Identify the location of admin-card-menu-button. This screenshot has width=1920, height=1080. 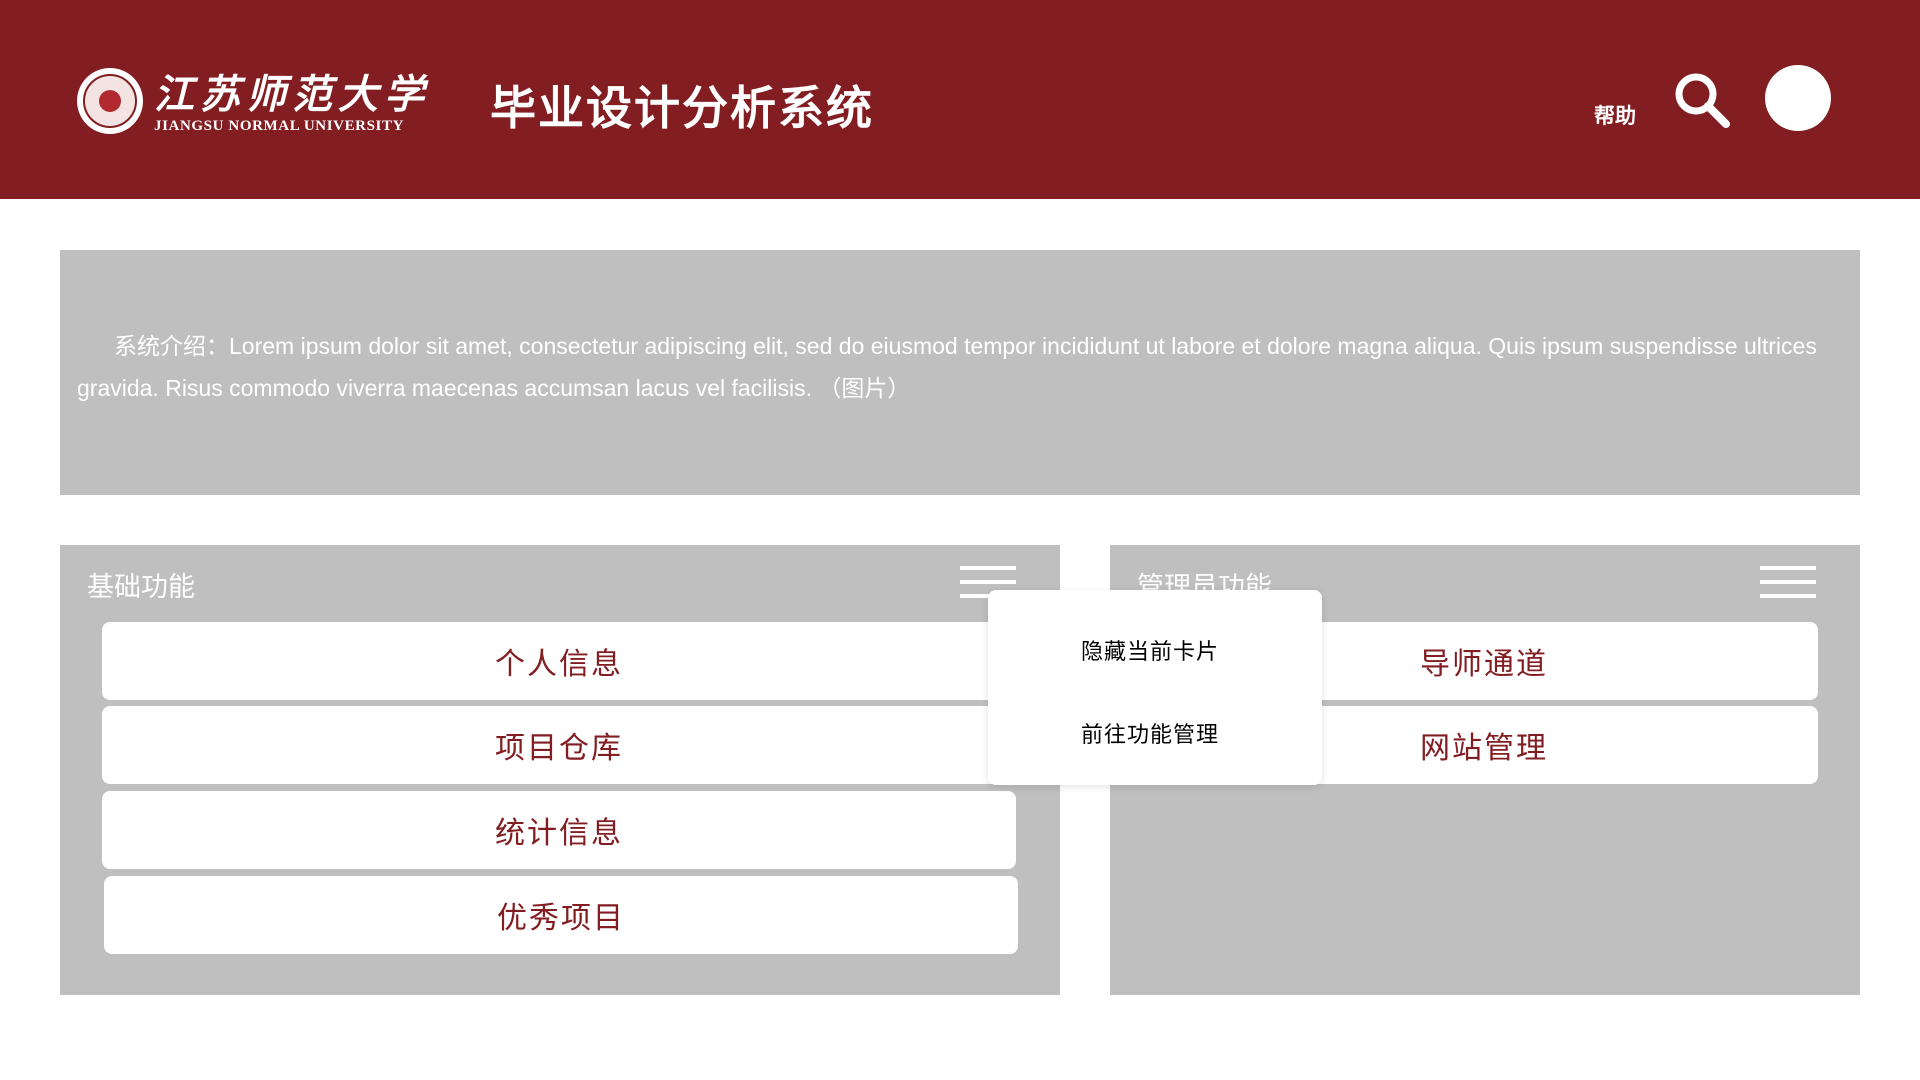
(1788, 583).